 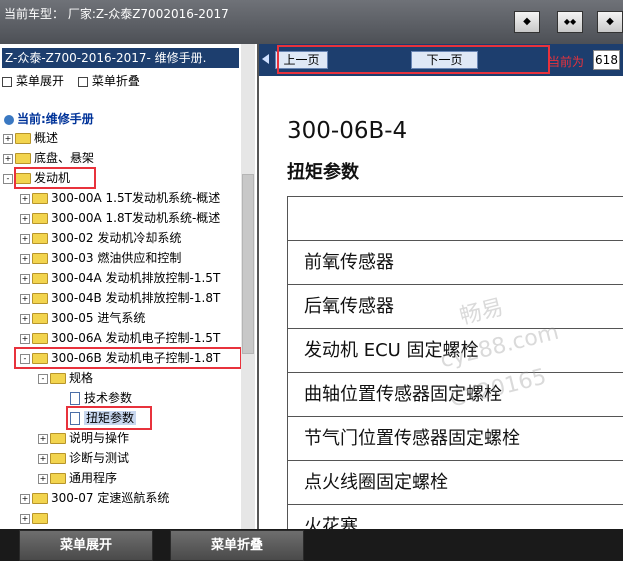 I want to click on sidebar-menu-links: 菜单展开 菜单折叠, so click(x=76, y=80).